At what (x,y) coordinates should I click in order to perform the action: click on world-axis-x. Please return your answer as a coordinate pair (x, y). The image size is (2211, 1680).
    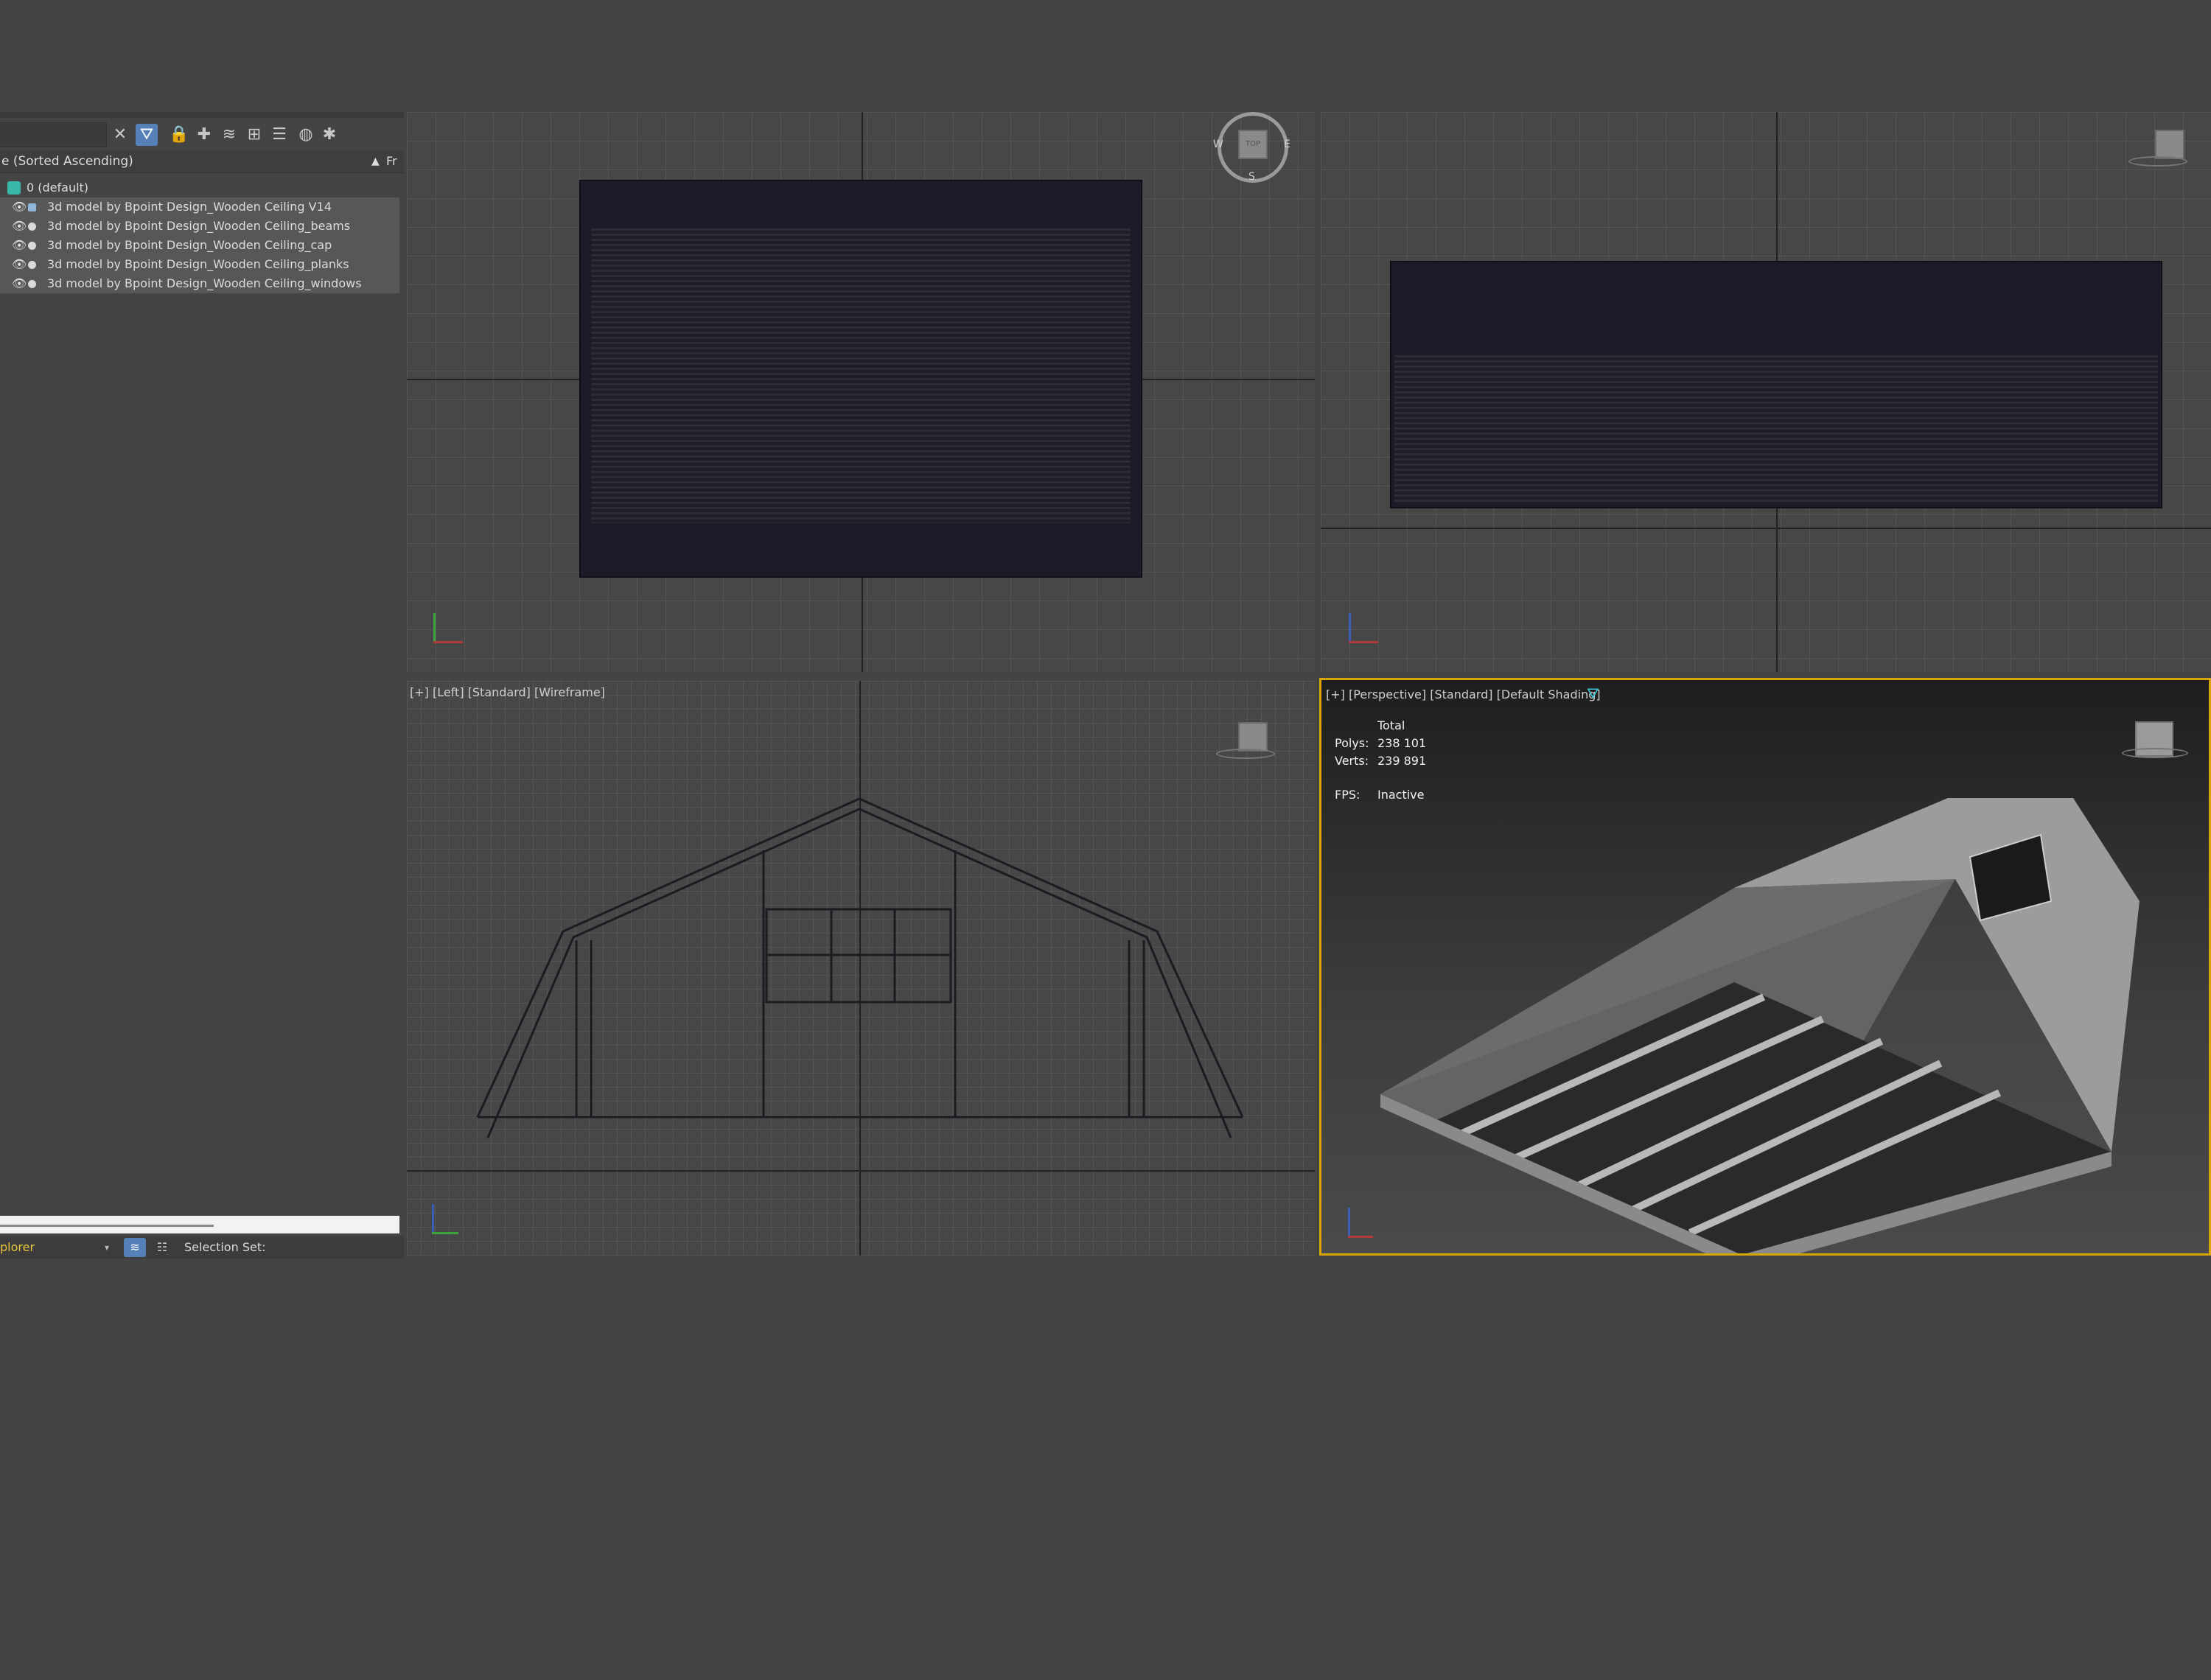
    Looking at the image, I should click on (1766, 528).